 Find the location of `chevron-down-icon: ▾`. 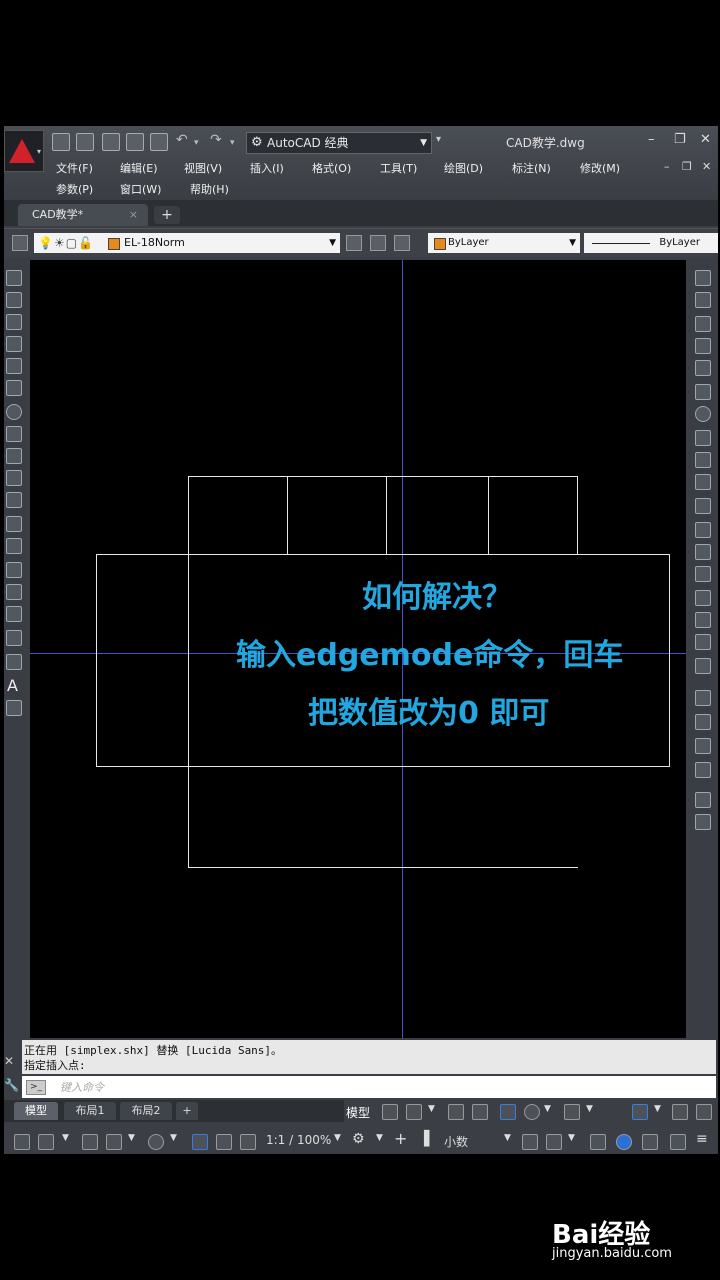

chevron-down-icon: ▾ is located at coordinates (232, 143).